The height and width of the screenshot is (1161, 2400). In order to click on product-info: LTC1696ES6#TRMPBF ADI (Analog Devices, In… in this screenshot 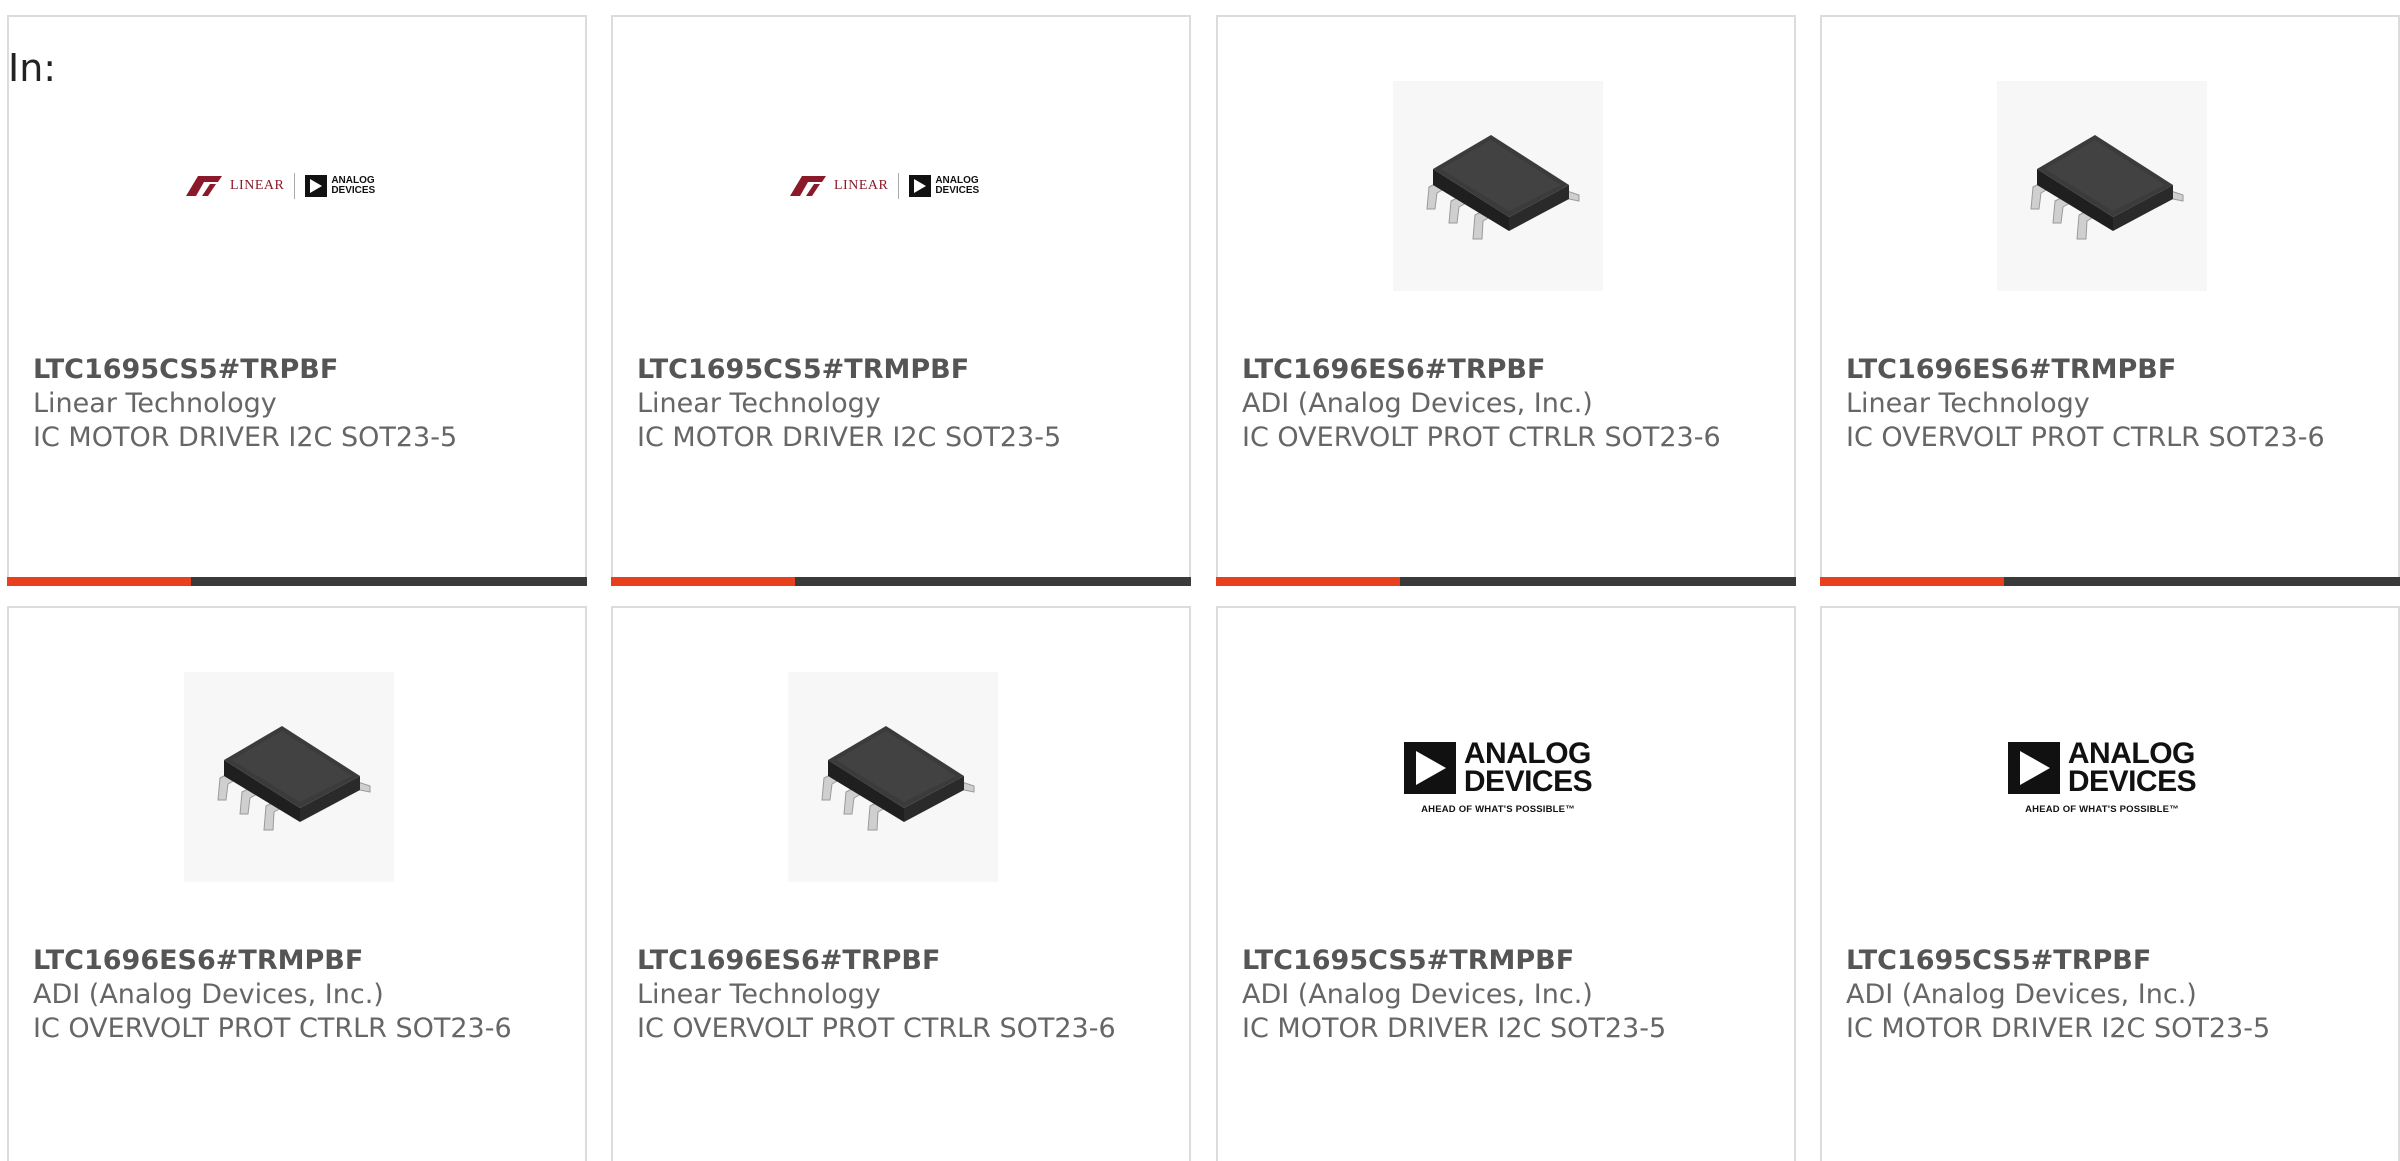, I will do `click(298, 995)`.